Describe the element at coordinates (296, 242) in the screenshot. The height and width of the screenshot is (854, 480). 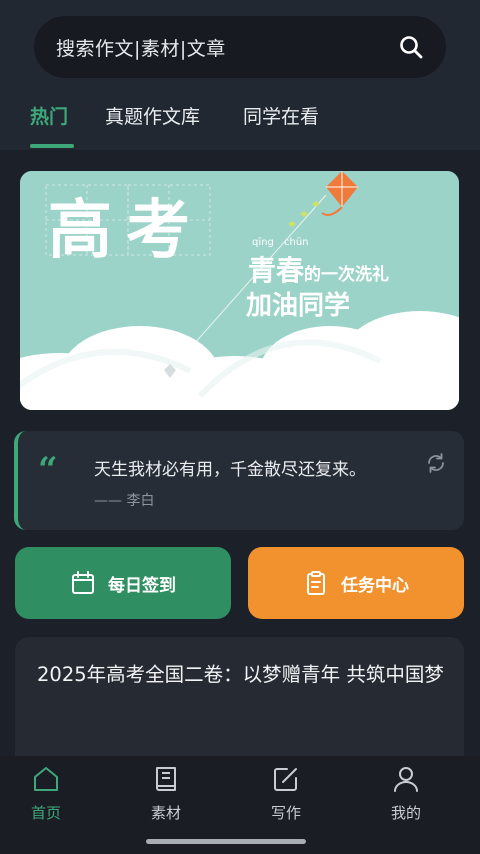
I see `banner-pinyin-2: chūn` at that location.